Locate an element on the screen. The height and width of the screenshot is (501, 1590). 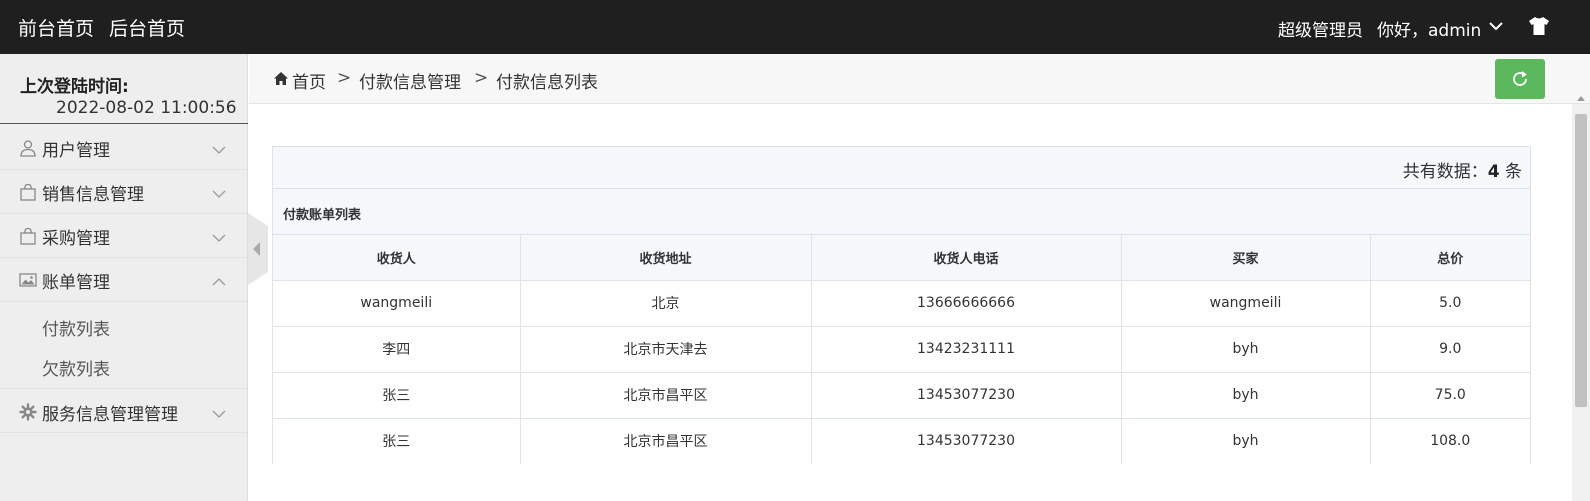
user-role-label: 超级管理员 is located at coordinates (1320, 31).